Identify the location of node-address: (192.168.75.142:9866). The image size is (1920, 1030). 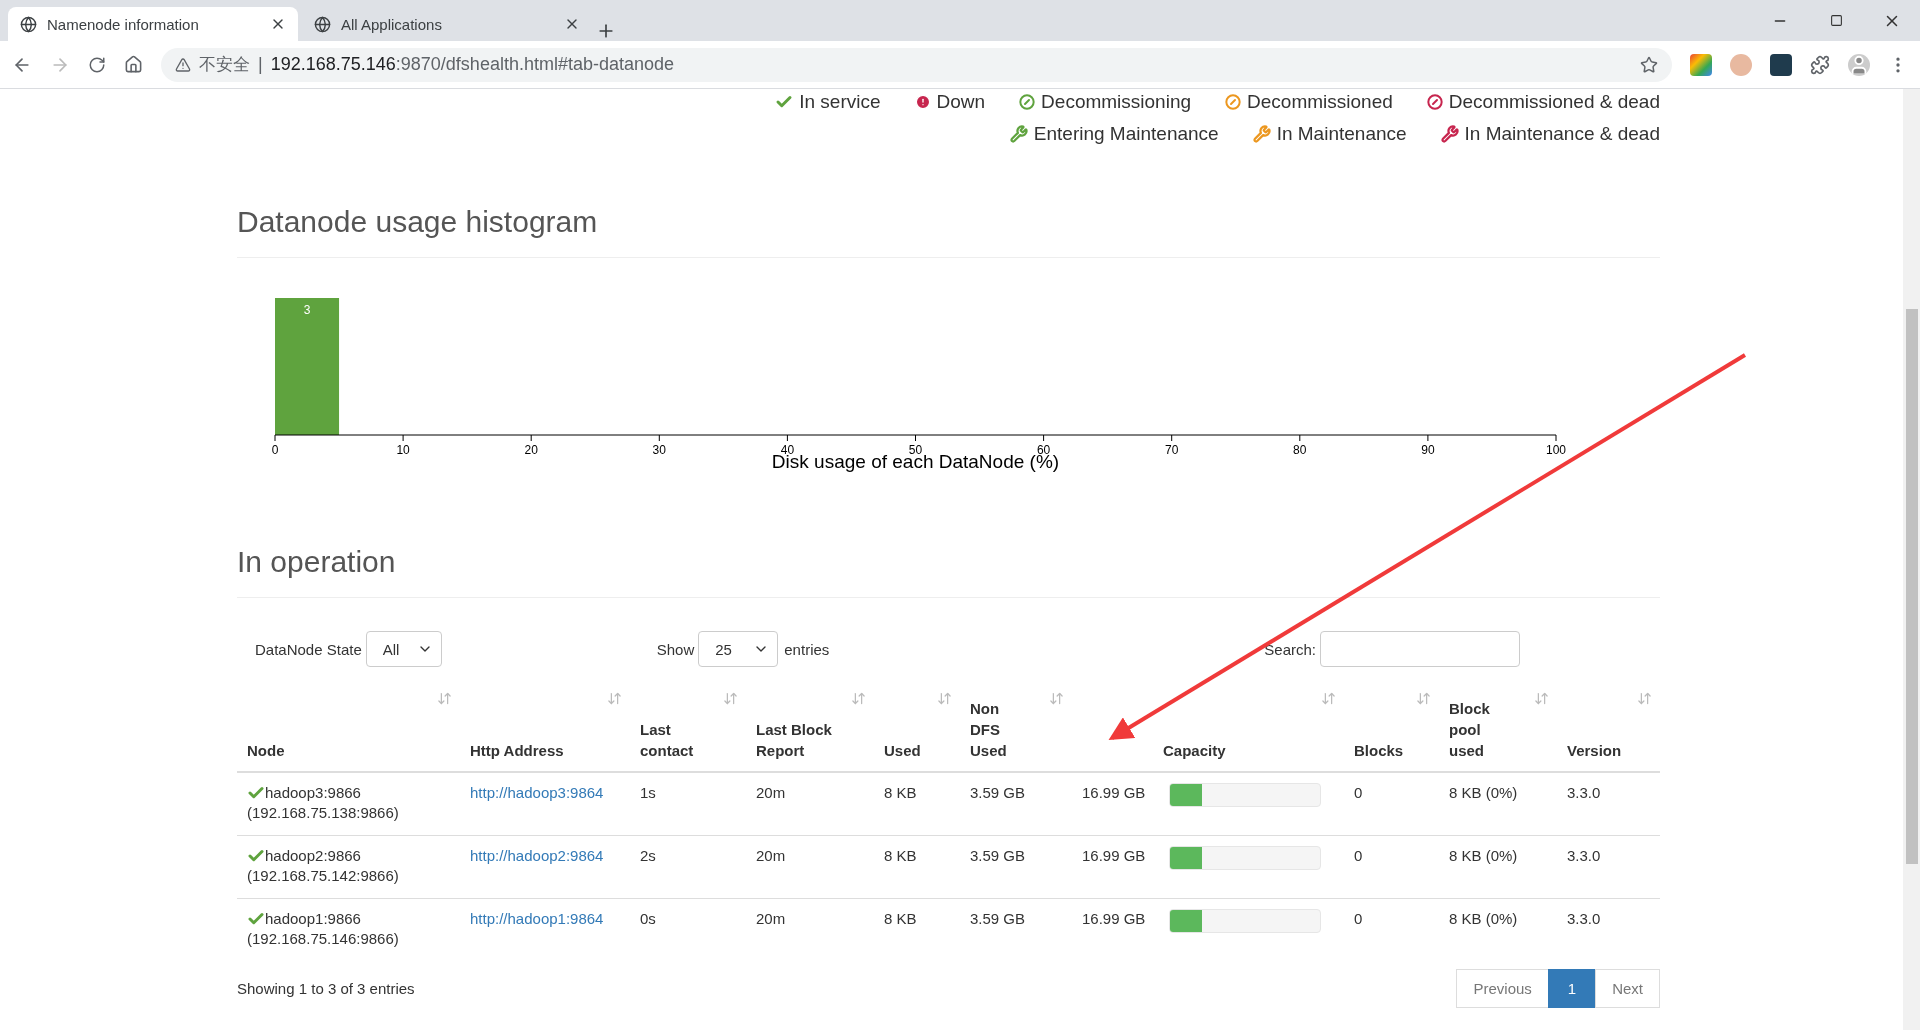
(323, 876).